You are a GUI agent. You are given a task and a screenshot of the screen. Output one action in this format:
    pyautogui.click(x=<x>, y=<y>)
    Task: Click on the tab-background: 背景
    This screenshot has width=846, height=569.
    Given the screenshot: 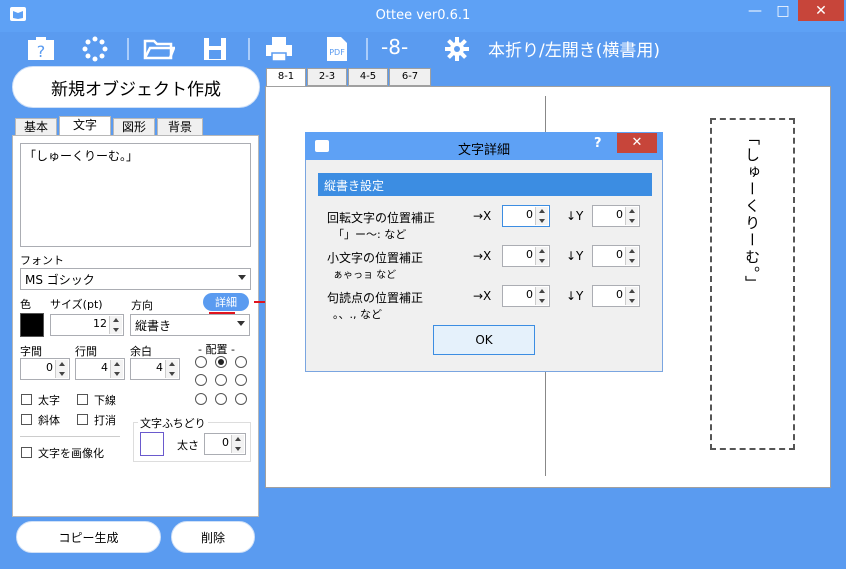 What is the action you would take?
    pyautogui.click(x=180, y=127)
    